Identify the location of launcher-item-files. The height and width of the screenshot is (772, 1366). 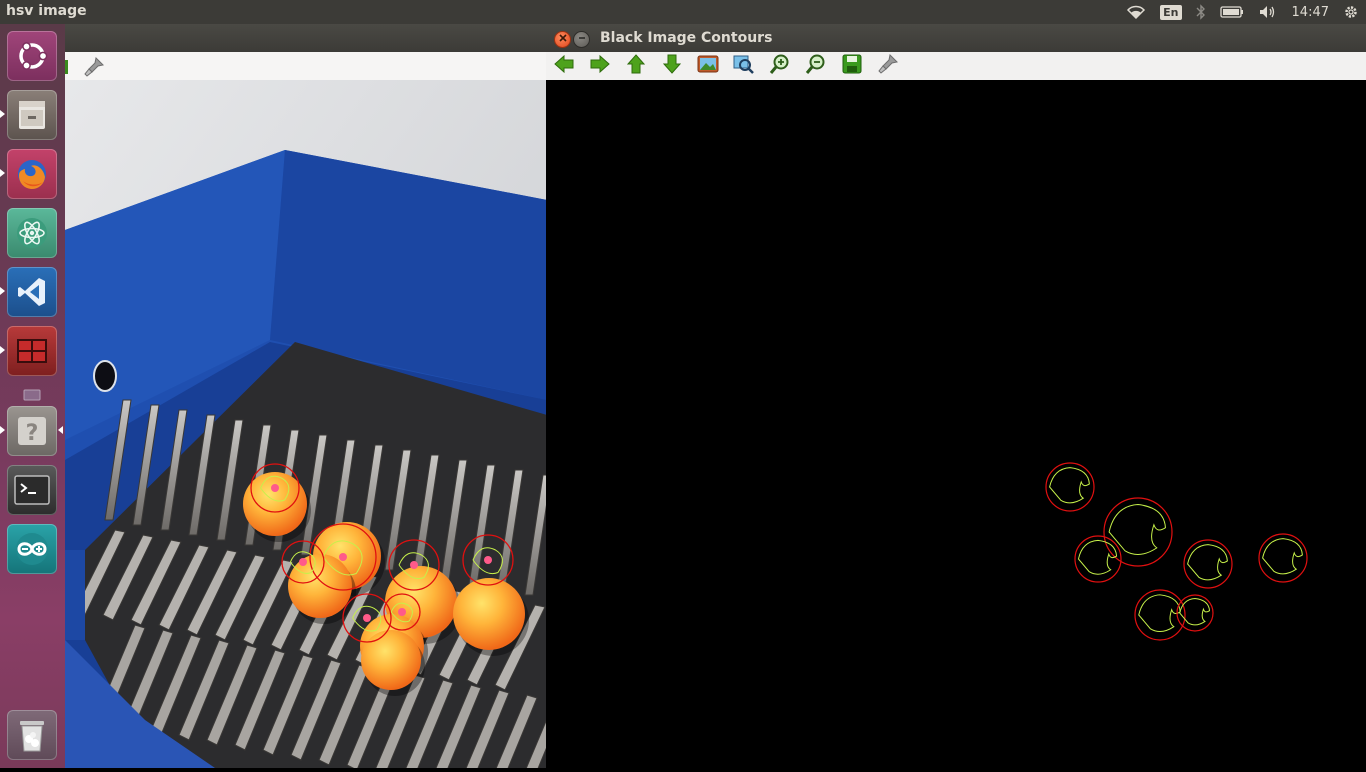
(32, 115).